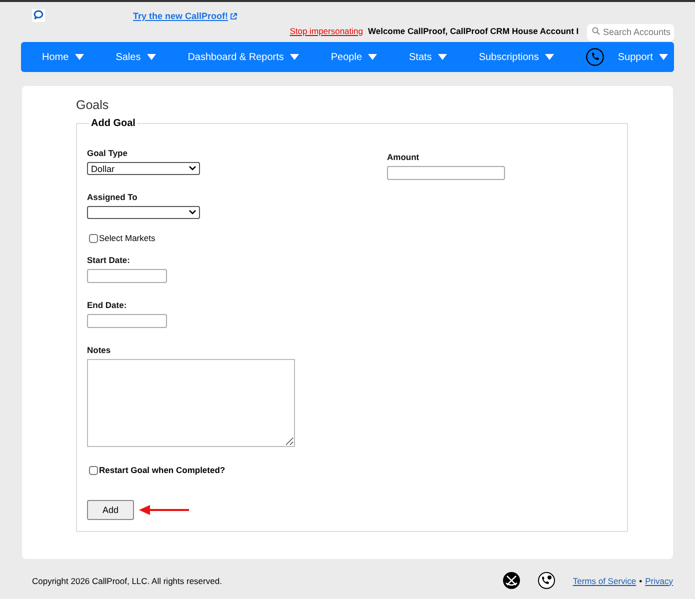 The height and width of the screenshot is (599, 695). What do you see at coordinates (596, 31) in the screenshot?
I see `search-icon` at bounding box center [596, 31].